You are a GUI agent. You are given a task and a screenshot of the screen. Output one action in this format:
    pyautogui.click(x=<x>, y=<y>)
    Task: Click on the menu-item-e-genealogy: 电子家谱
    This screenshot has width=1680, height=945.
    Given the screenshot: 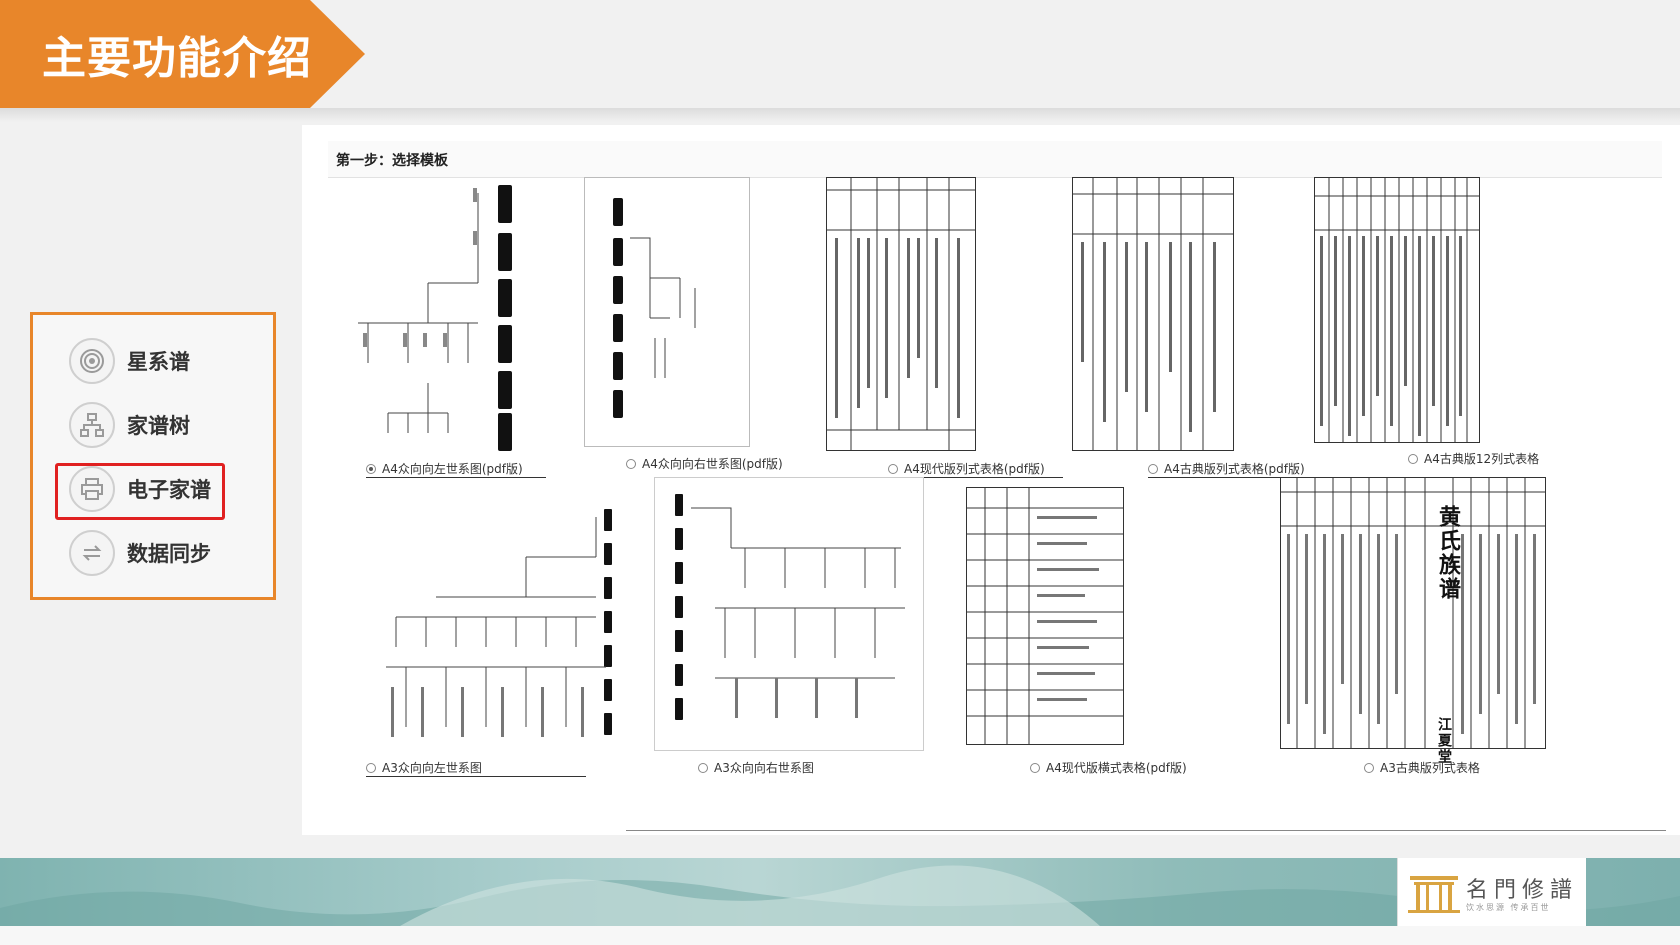 What is the action you would take?
    pyautogui.click(x=140, y=489)
    